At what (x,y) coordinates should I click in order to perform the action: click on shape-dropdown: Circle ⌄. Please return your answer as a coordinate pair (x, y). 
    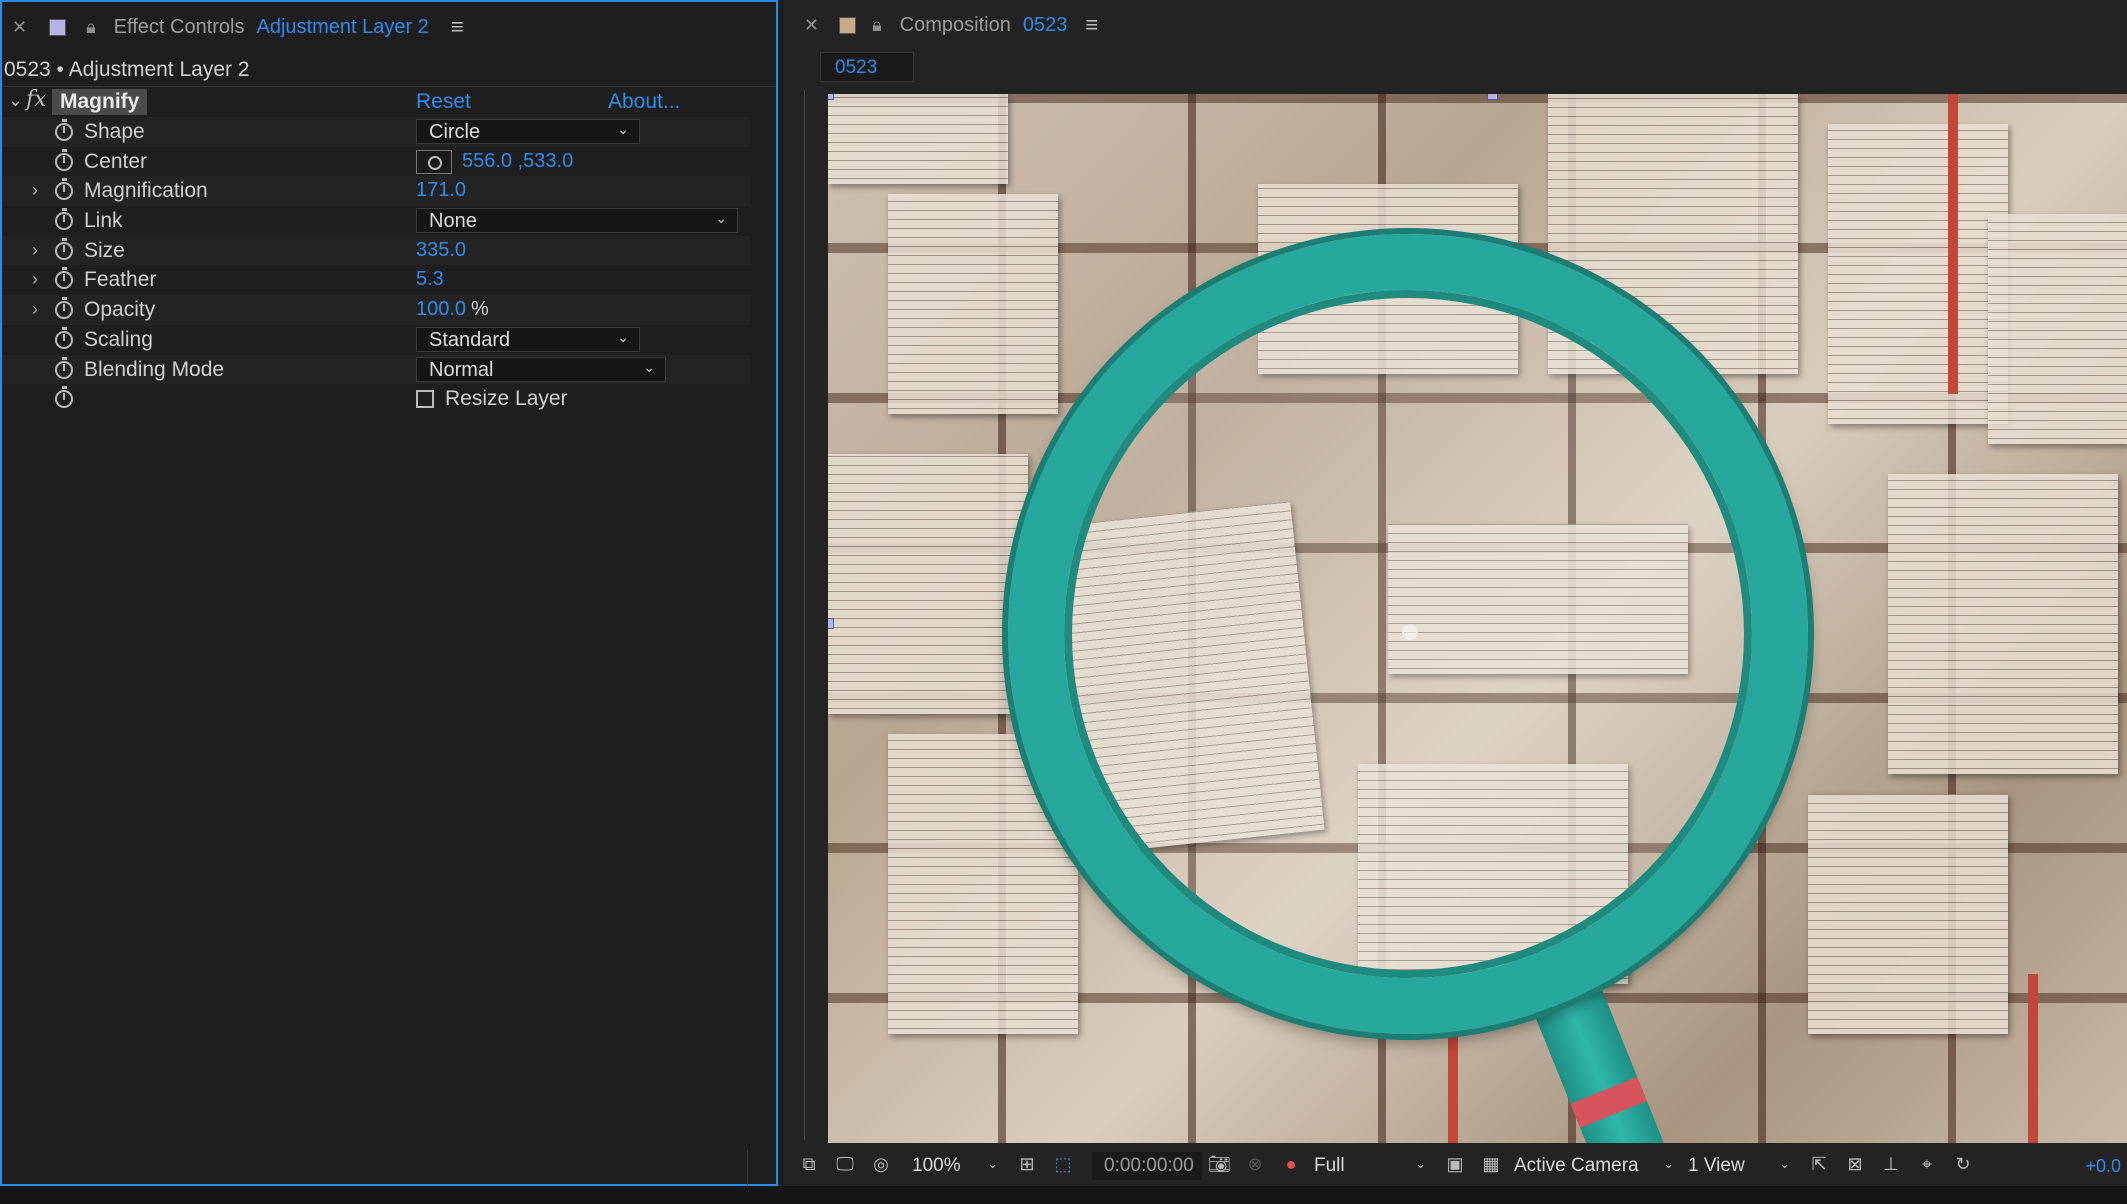
    Looking at the image, I should click on (528, 131).